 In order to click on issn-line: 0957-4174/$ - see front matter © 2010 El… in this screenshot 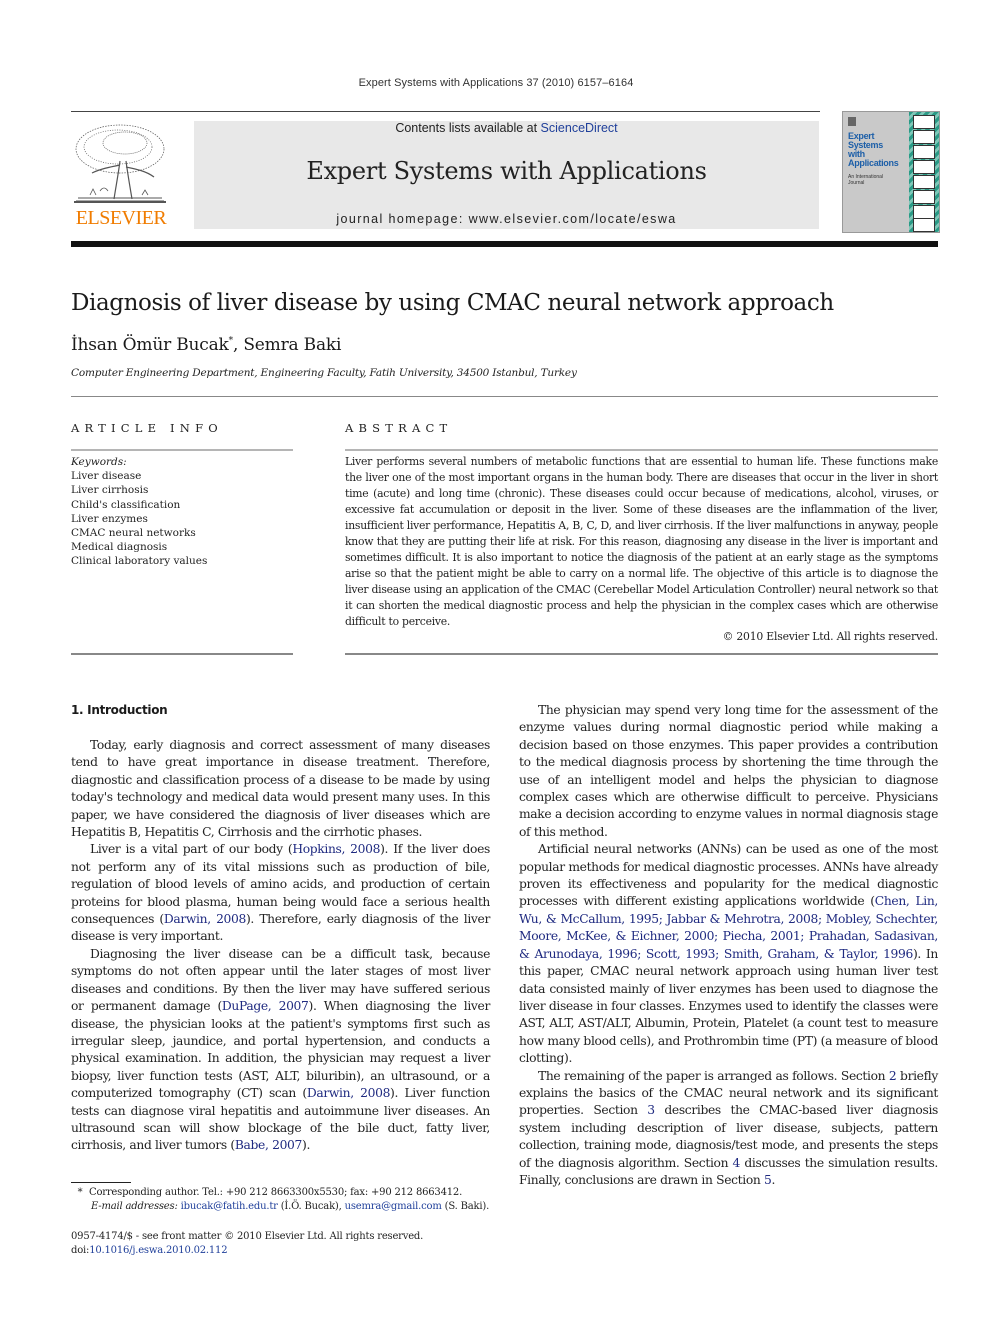, I will do `click(247, 1236)`.